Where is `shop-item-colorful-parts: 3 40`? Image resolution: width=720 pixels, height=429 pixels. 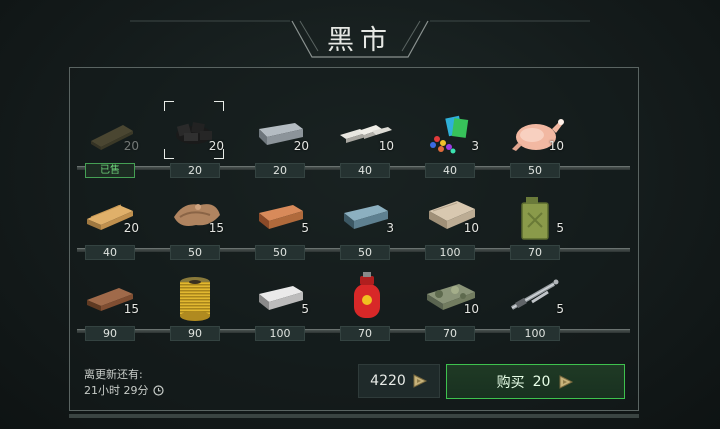
shop-item-colorful-parts: 3 40 is located at coordinates (450, 143).